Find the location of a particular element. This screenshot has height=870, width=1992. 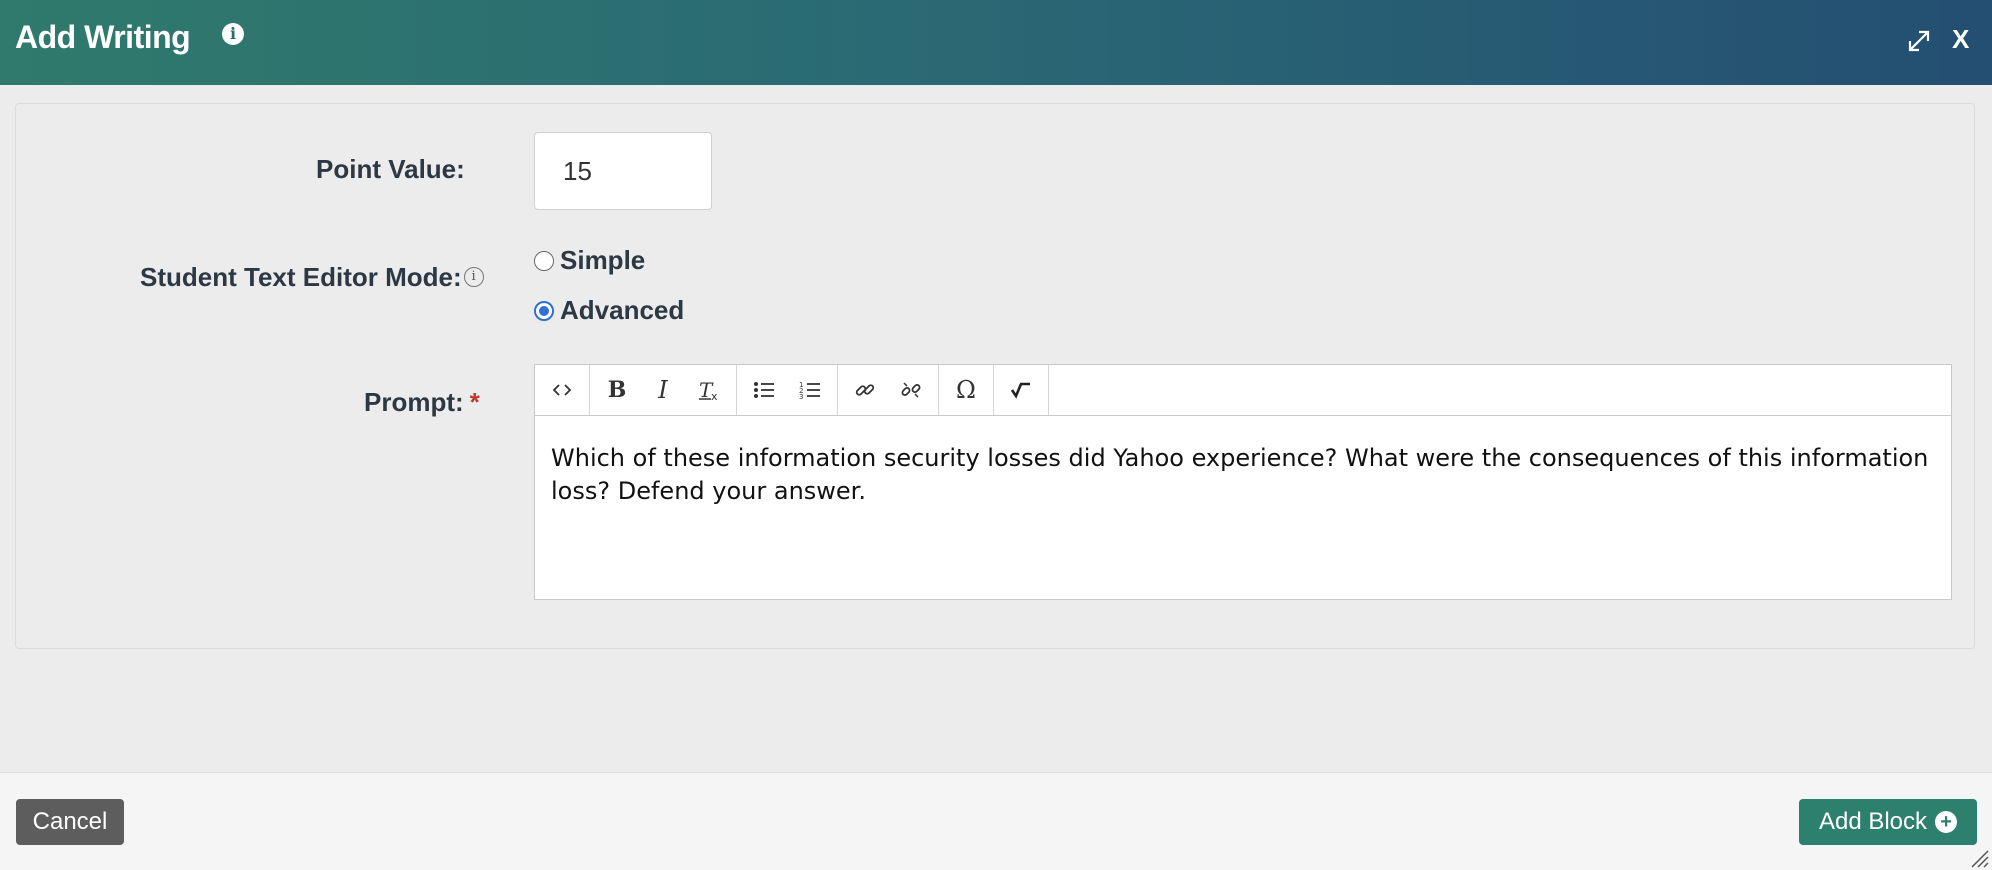

toolbar-group-special: Ω is located at coordinates (966, 390).